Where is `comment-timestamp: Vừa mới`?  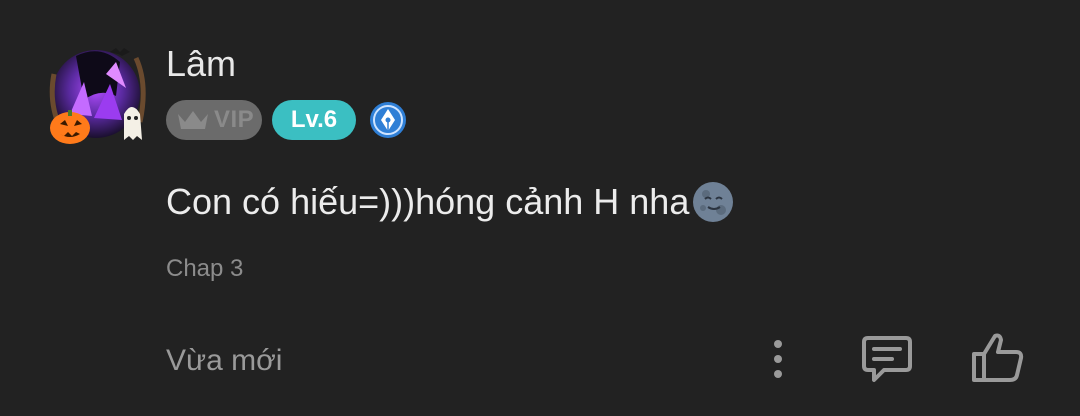
comment-timestamp: Vừa mới is located at coordinates (224, 360).